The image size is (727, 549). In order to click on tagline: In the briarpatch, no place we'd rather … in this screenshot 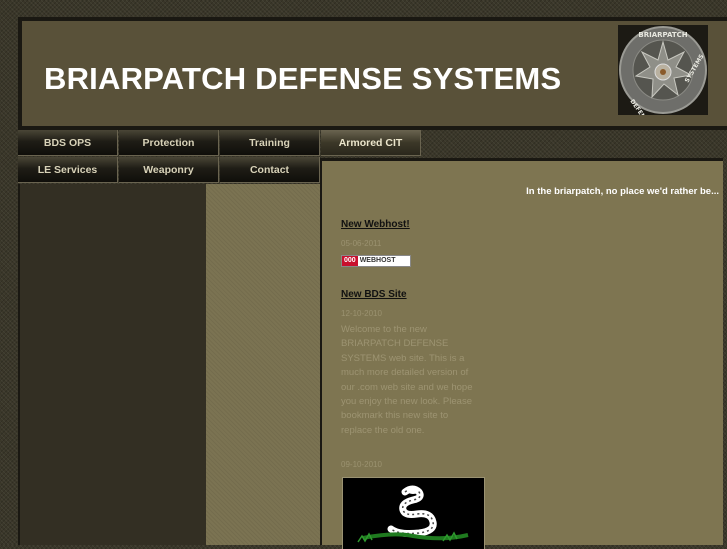, I will do `click(622, 191)`.